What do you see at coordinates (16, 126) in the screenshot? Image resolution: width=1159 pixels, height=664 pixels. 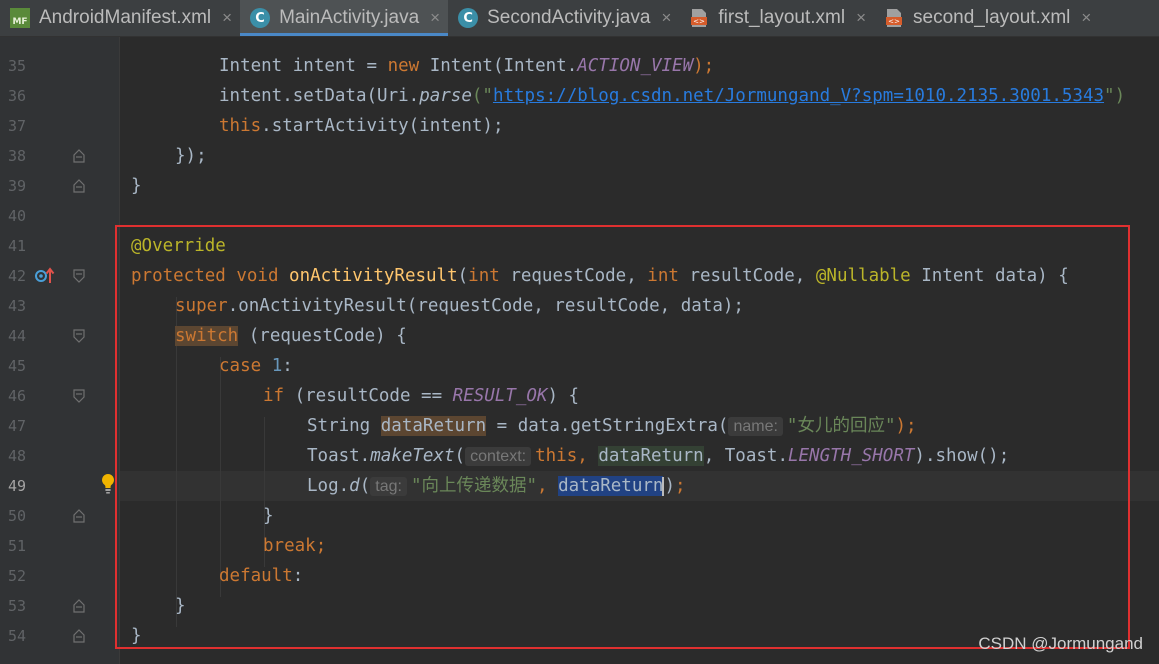 I see `line-number: 37` at bounding box center [16, 126].